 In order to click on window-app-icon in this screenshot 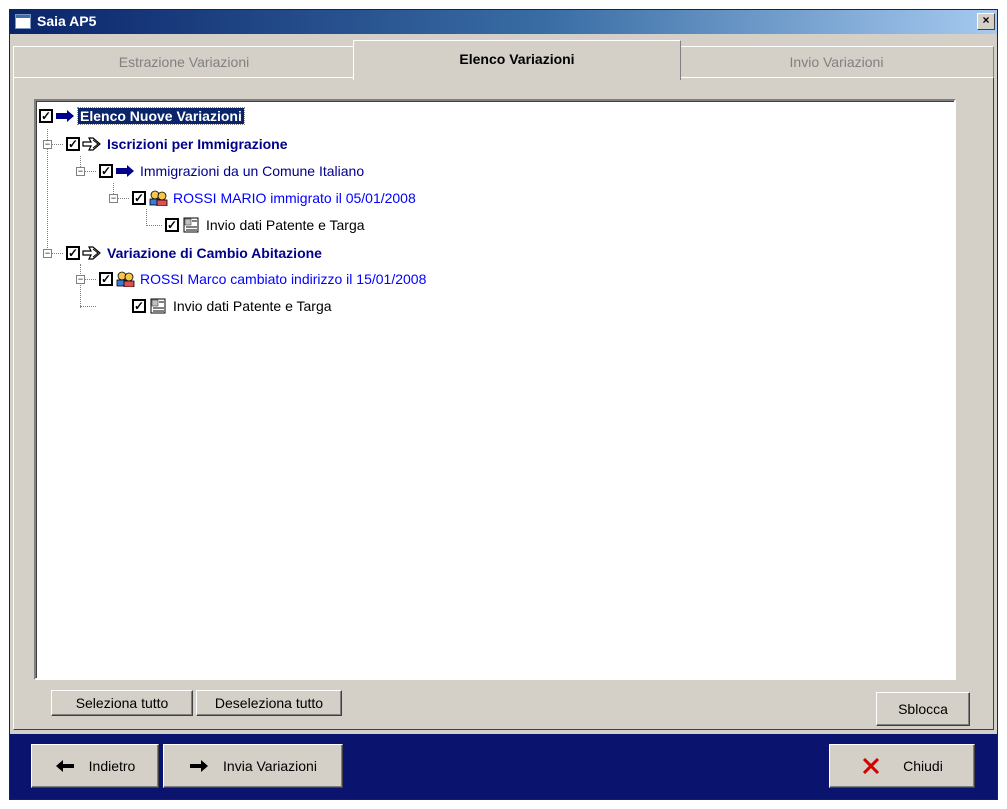, I will do `click(23, 21)`.